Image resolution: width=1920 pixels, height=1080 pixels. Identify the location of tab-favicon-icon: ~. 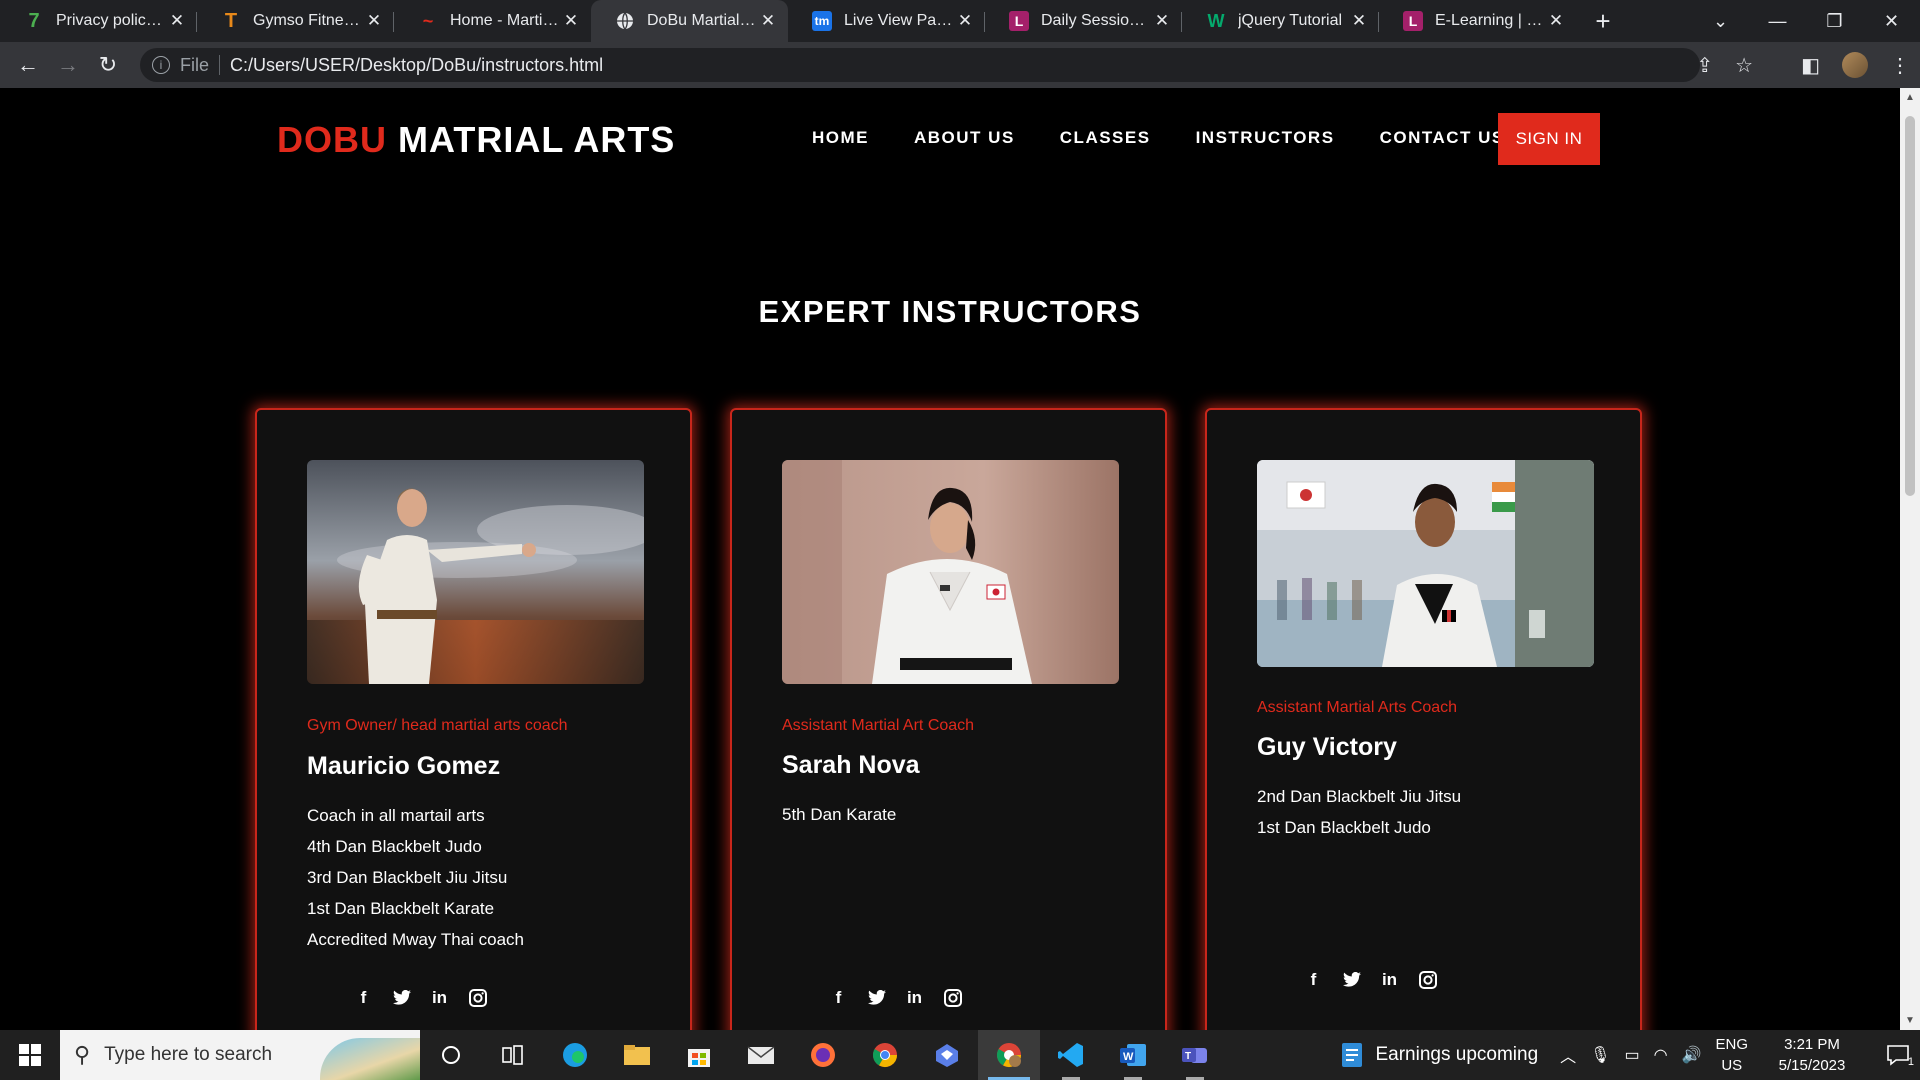
(428, 20).